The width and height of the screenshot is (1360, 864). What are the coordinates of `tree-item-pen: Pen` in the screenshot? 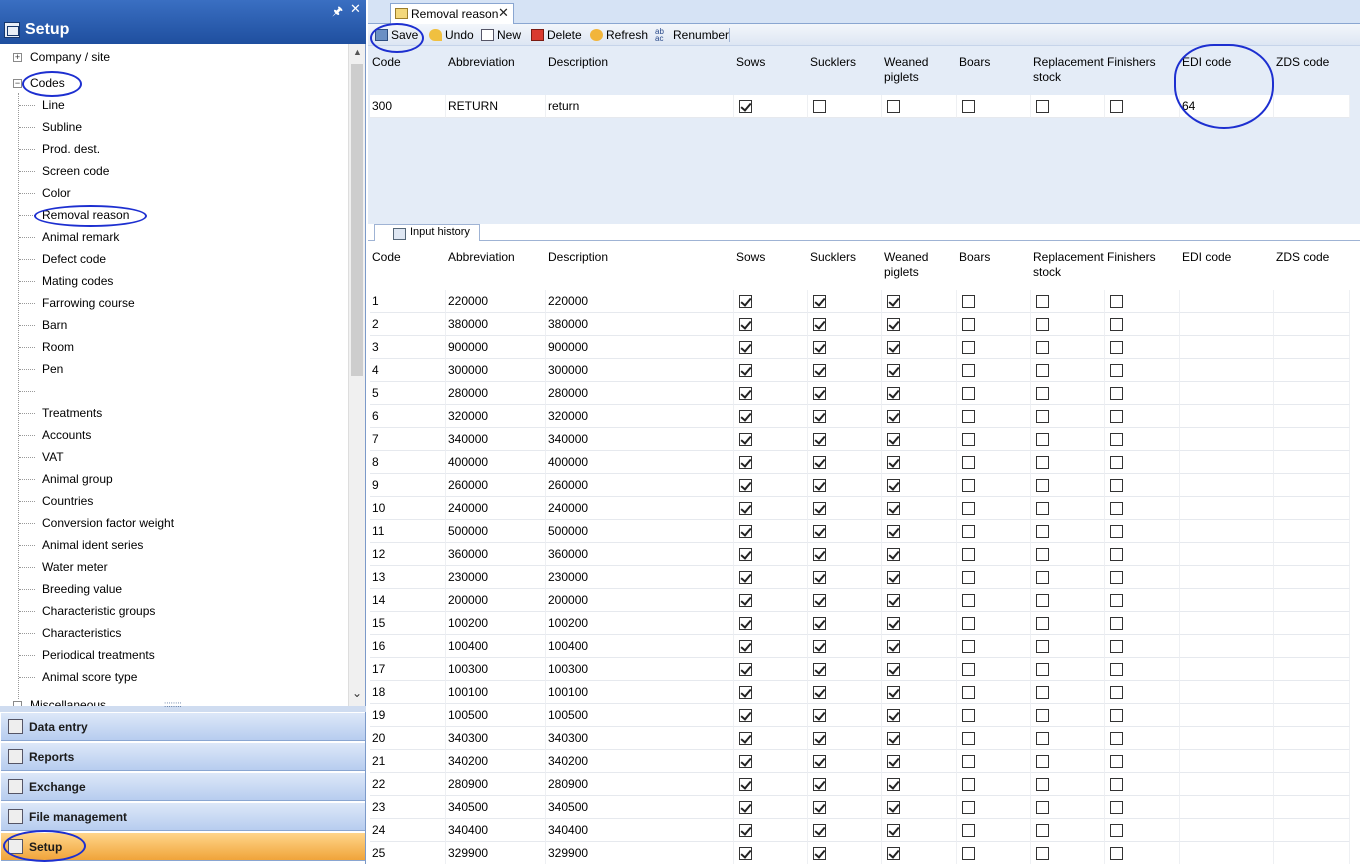 It's located at (52, 369).